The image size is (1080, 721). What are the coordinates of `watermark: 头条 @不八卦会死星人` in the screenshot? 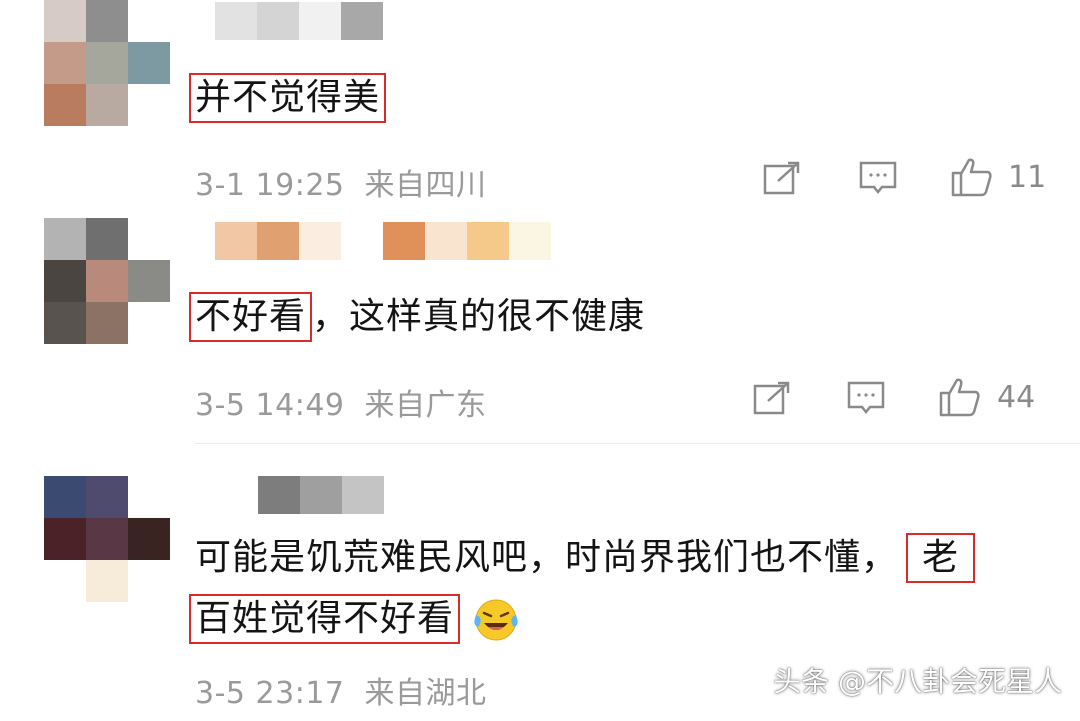 It's located at (917, 681).